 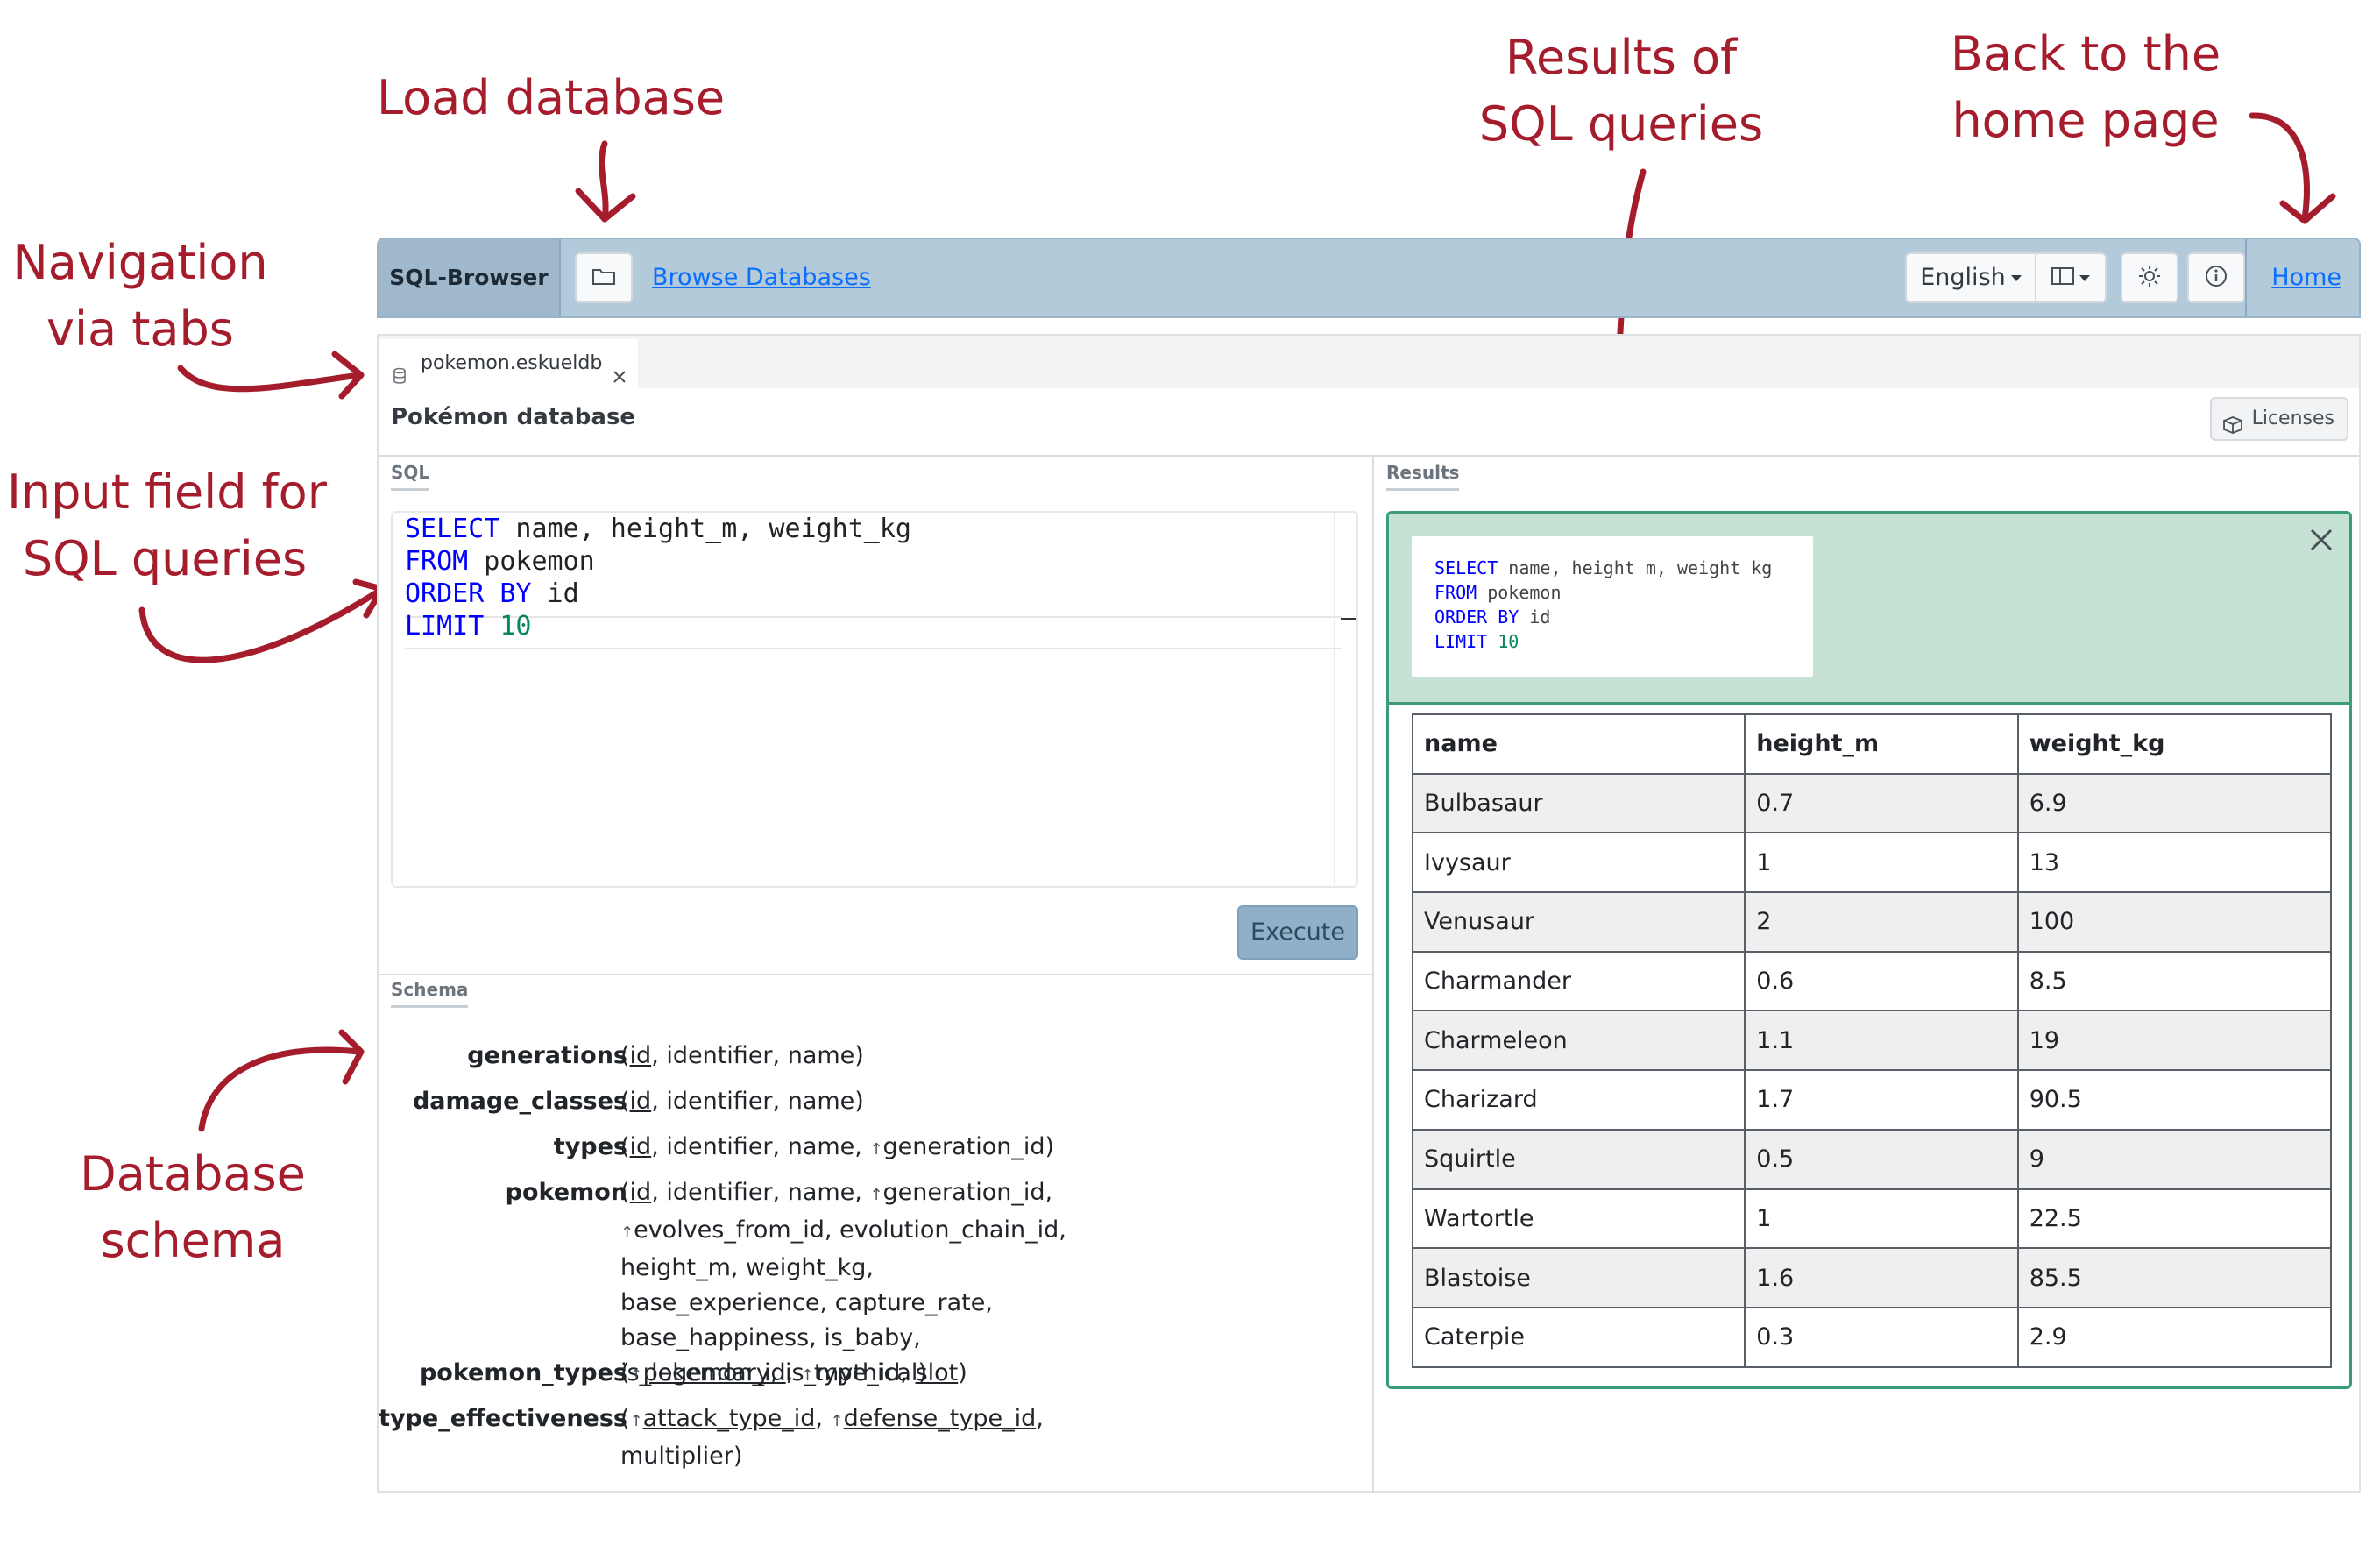 What do you see at coordinates (761, 277) in the screenshot?
I see `browse-databases-link: Browse Databases` at bounding box center [761, 277].